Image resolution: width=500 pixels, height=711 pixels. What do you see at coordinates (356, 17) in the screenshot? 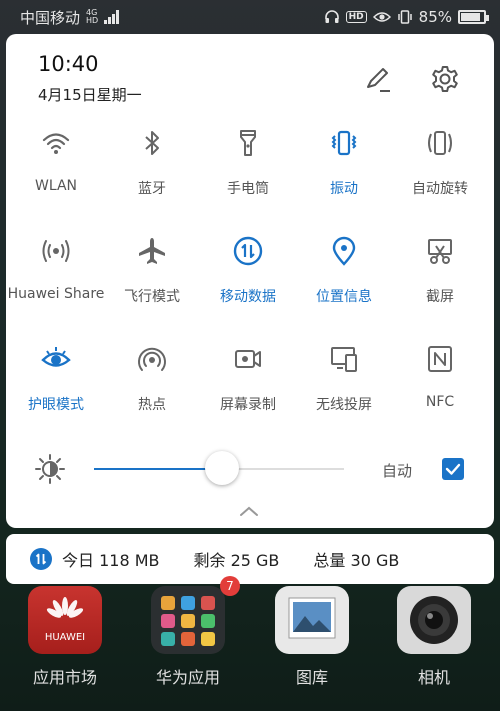
I see `hd-icon: HD` at bounding box center [356, 17].